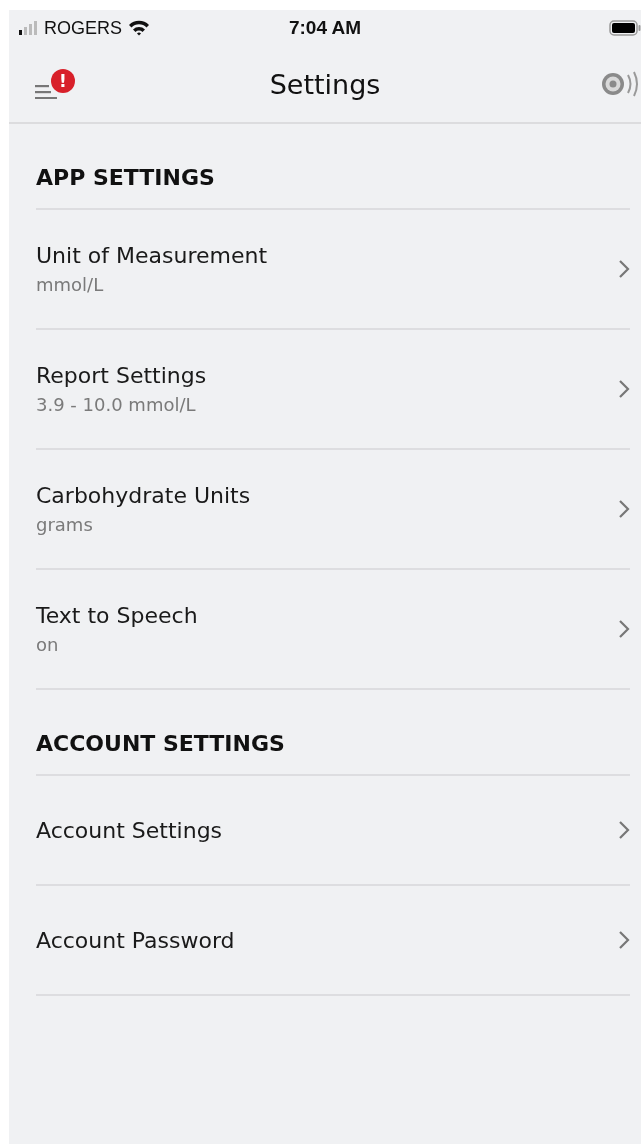 This screenshot has width=641, height=1144. Describe the element at coordinates (151, 255) in the screenshot. I see `setting-label: Unit of Measurement` at that location.